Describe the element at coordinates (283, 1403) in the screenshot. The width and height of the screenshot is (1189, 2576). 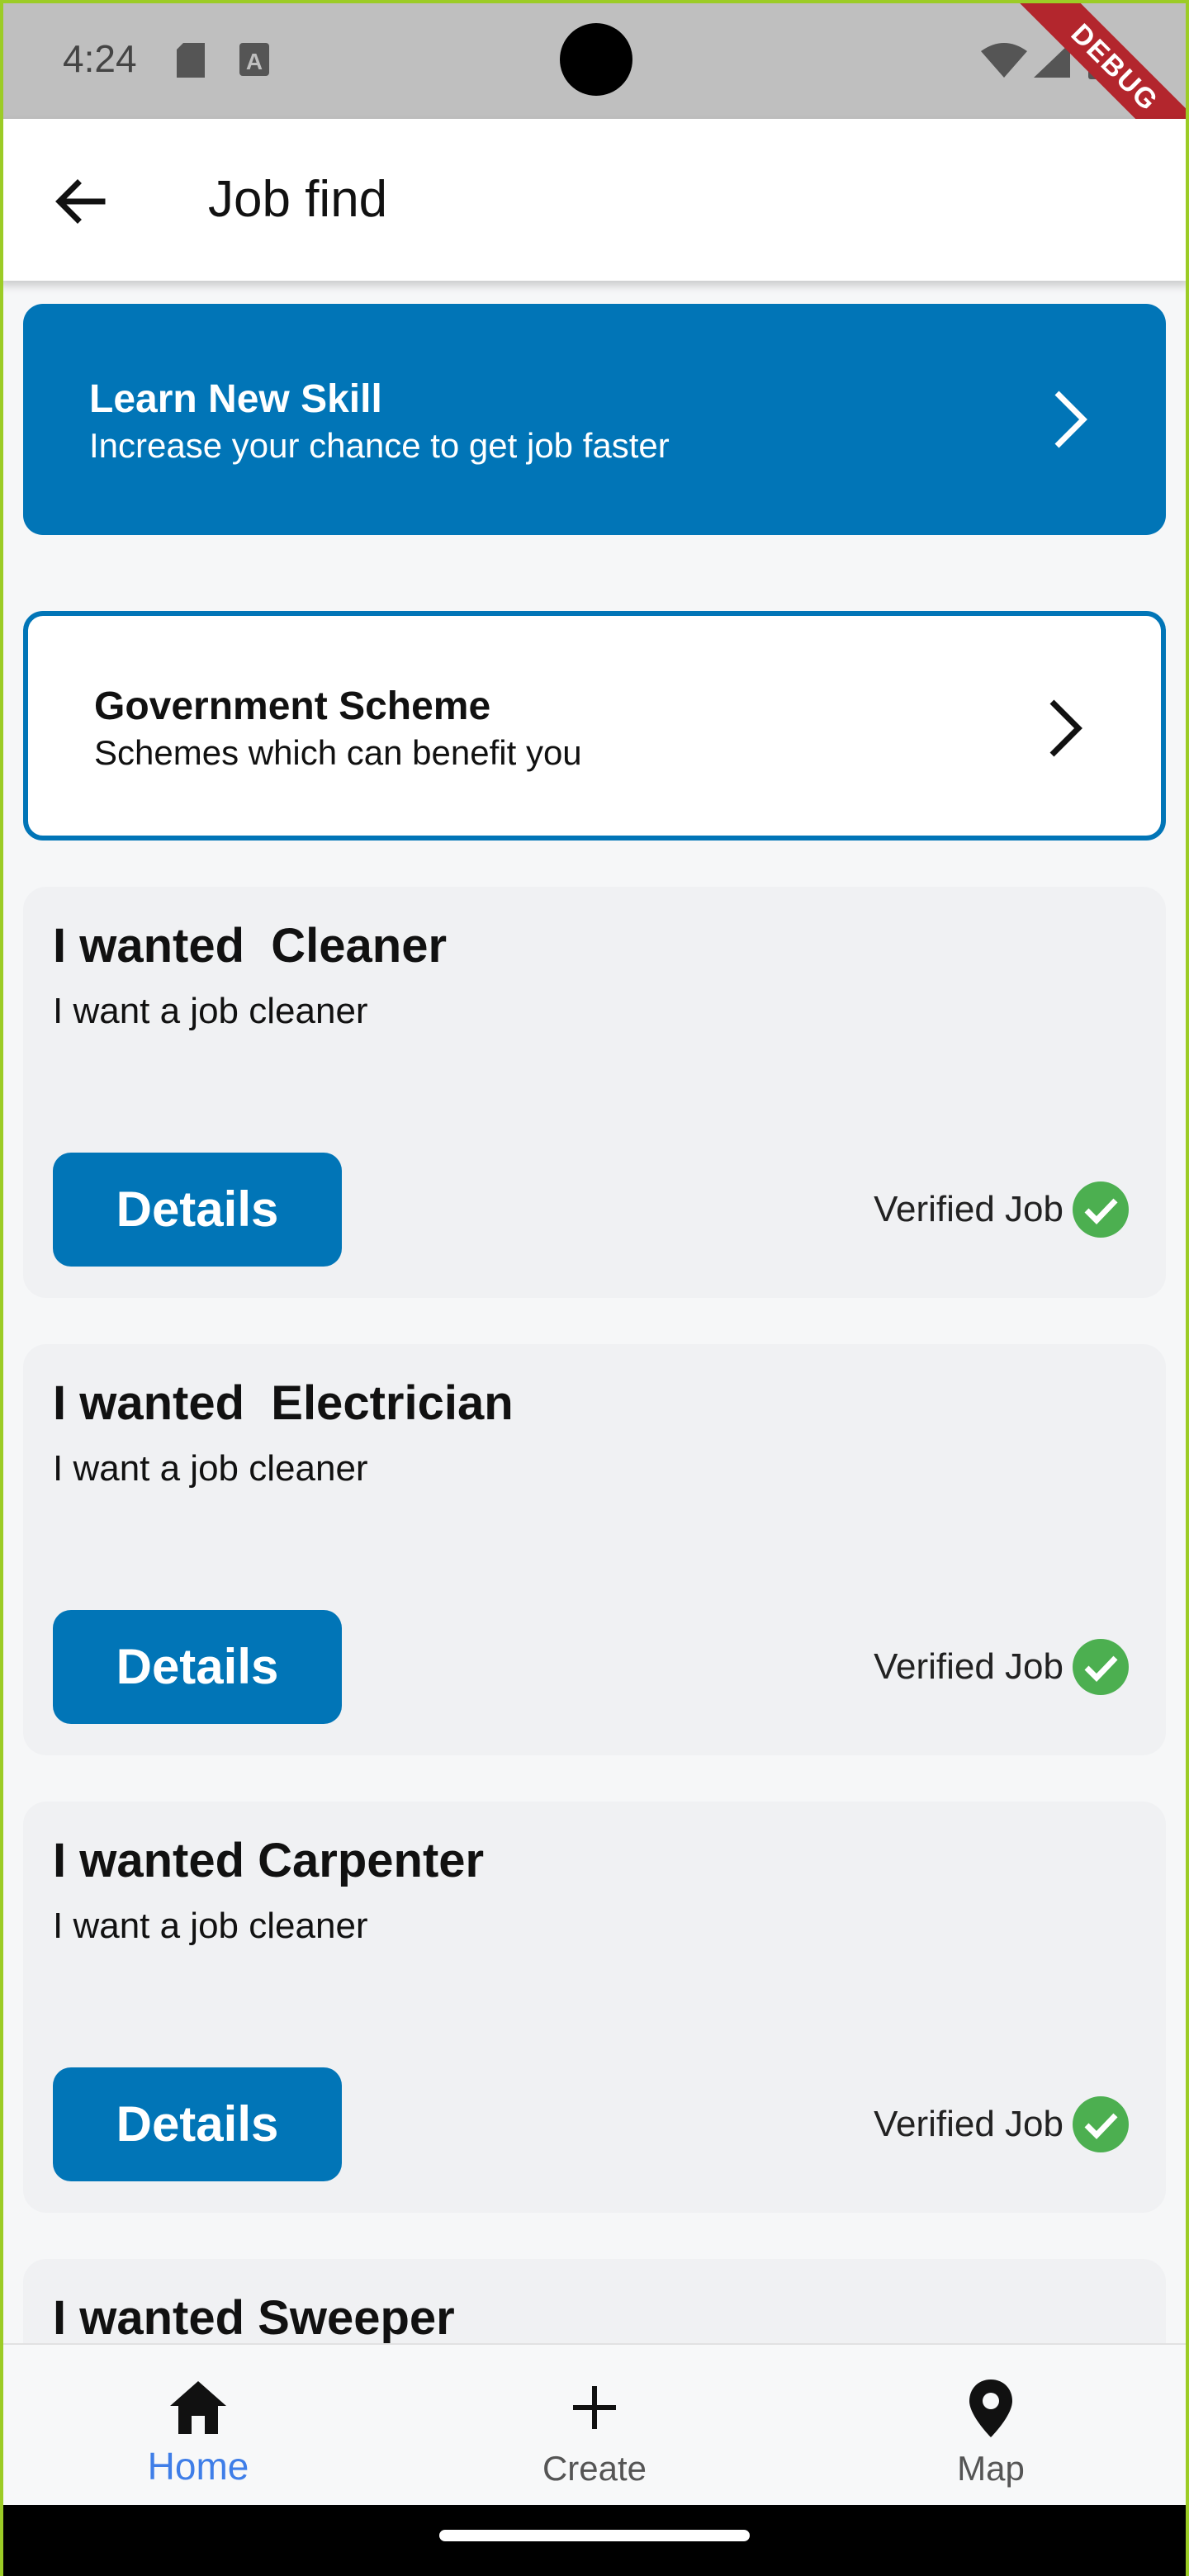
I see `job-title: I wanted Electrician` at that location.